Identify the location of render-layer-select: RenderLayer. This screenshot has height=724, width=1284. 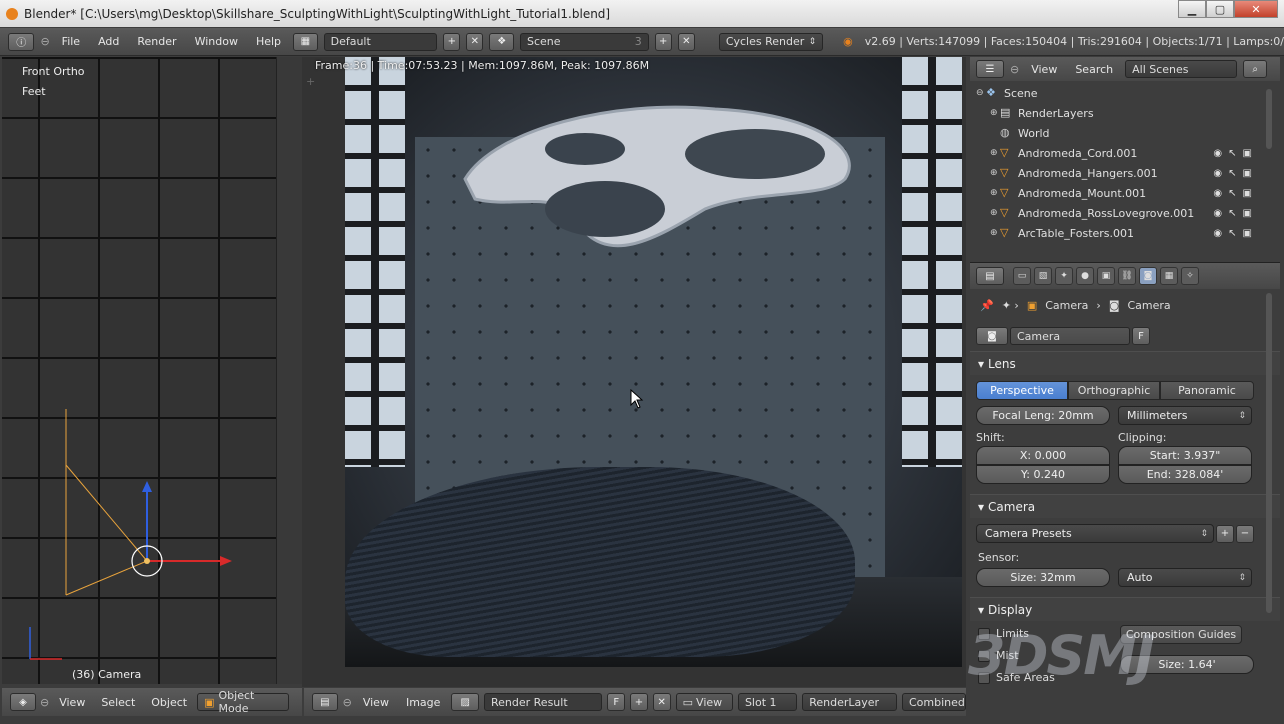
(849, 702).